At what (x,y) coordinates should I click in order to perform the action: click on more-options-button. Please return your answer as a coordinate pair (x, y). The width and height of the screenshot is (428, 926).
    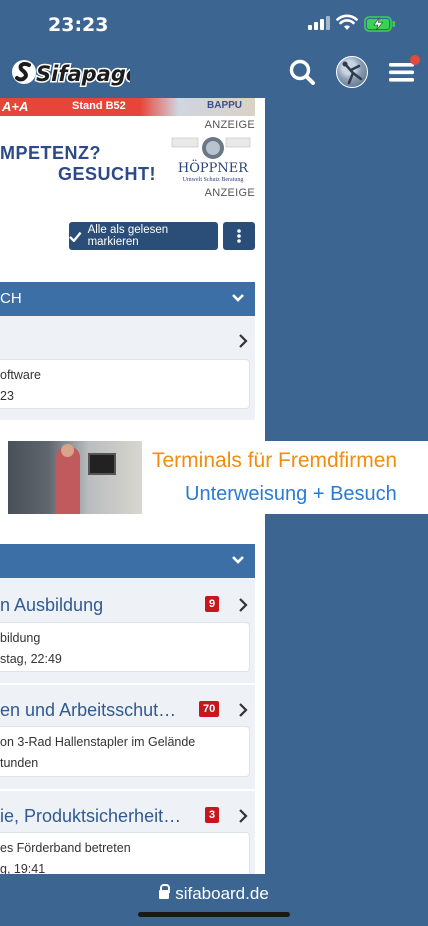
    Looking at the image, I should click on (239, 236).